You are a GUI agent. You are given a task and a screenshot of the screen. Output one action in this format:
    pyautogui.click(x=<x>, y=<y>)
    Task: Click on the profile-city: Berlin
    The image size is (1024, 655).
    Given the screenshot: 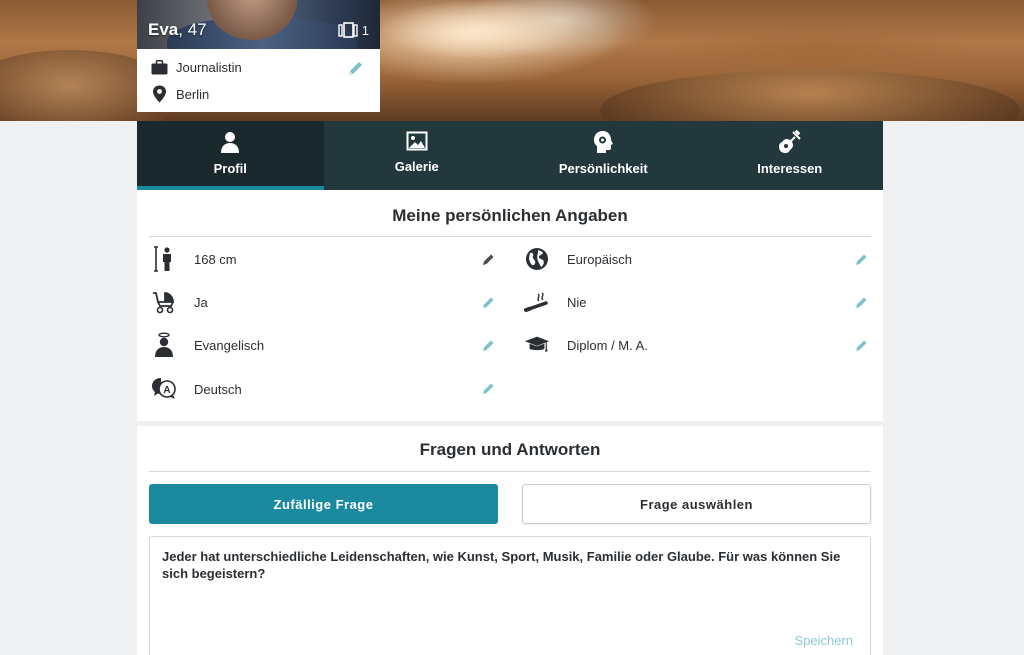 What is the action you would take?
    pyautogui.click(x=180, y=94)
    